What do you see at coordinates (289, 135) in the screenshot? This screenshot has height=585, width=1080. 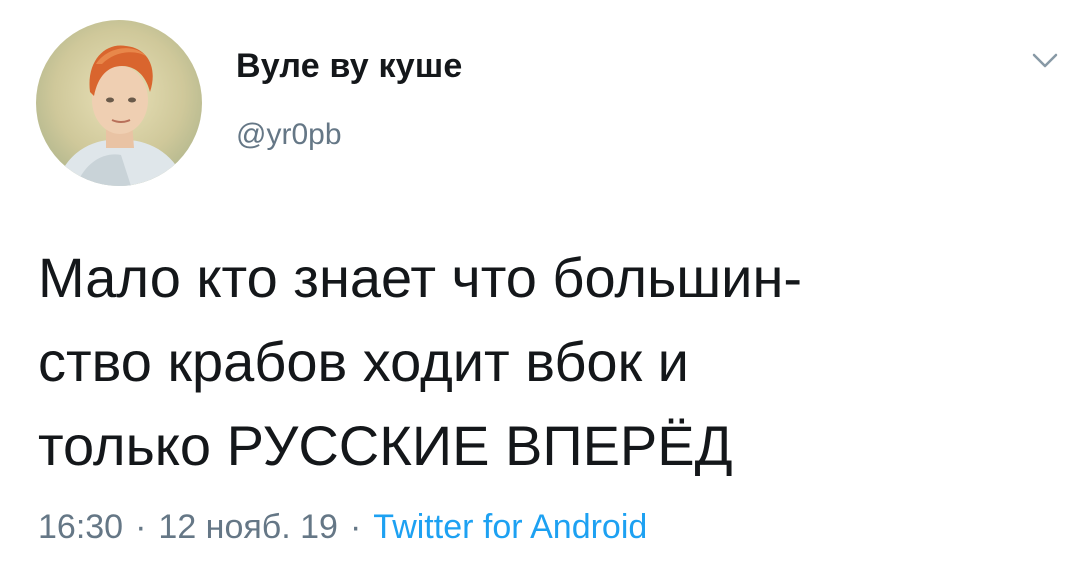 I see `user-handle: @yr0pb` at bounding box center [289, 135].